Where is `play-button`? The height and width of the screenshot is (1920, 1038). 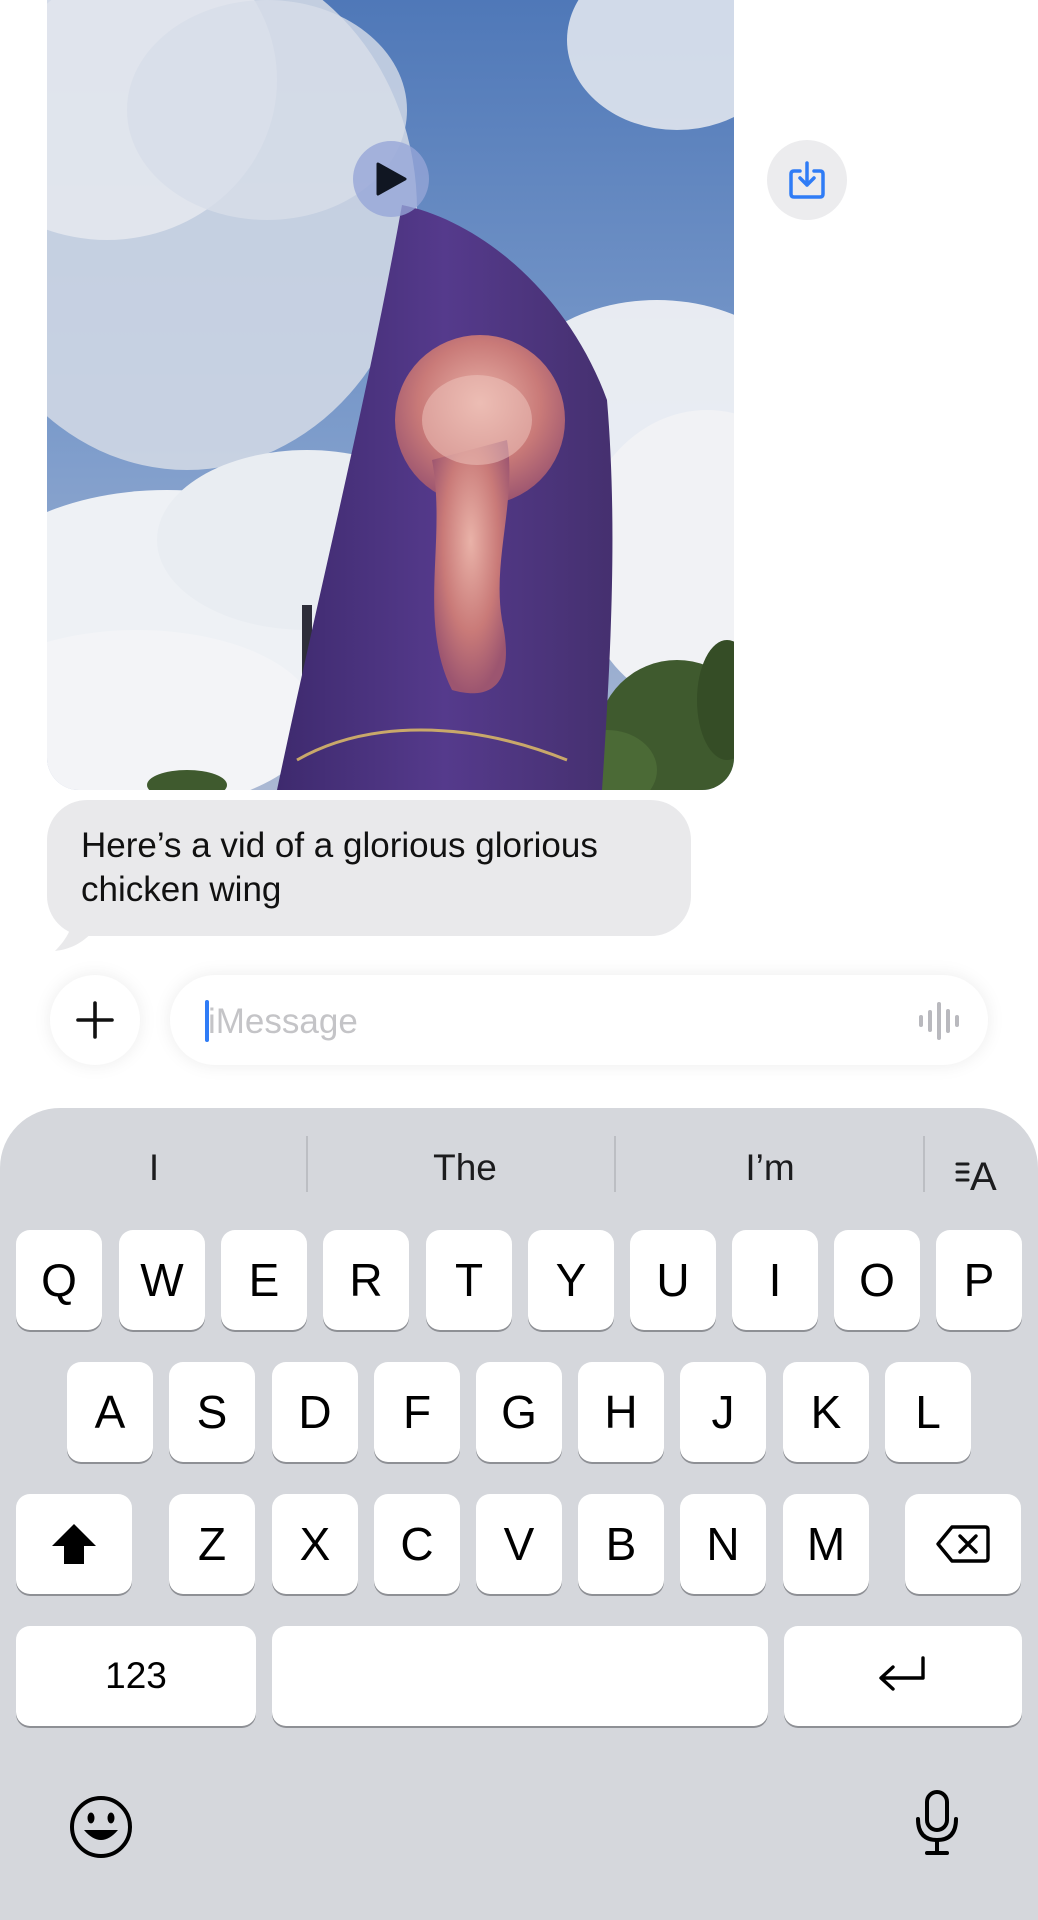
play-button is located at coordinates (391, 179).